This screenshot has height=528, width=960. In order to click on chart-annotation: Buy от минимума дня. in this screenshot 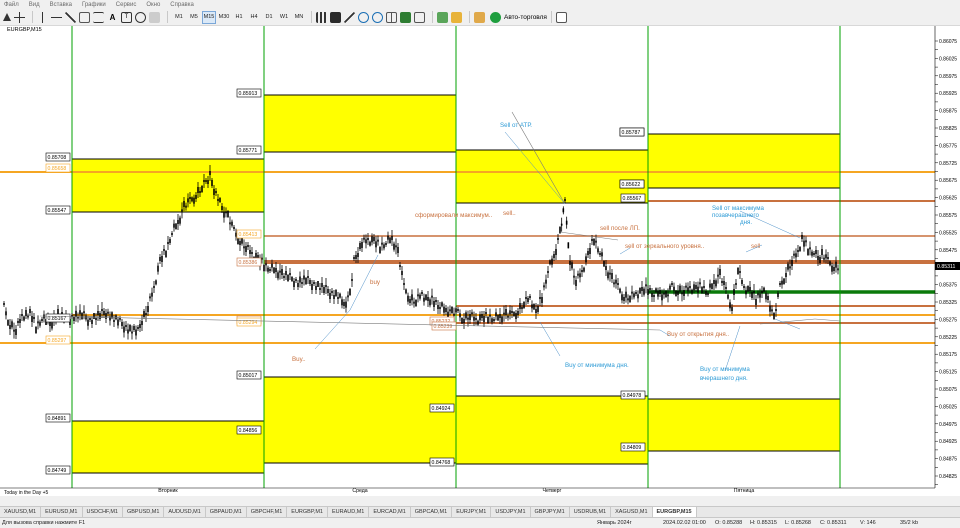, I will do `click(597, 365)`.